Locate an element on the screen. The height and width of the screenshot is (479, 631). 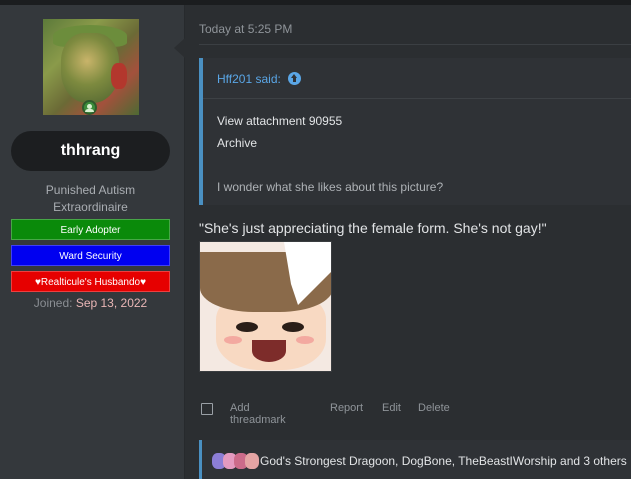
quote-line-archive: Archive is located at coordinates (237, 143).